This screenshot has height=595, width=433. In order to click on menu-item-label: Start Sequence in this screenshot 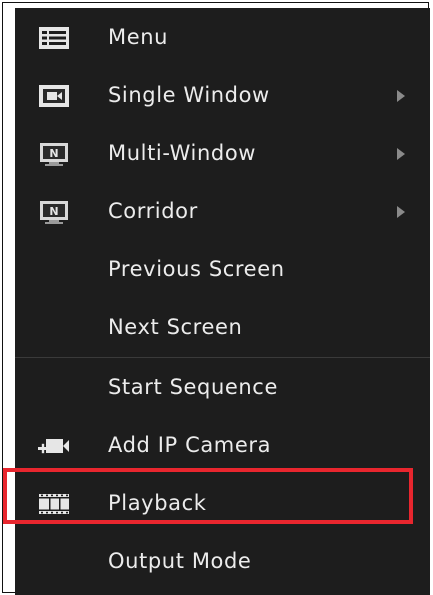, I will do `click(193, 387)`.